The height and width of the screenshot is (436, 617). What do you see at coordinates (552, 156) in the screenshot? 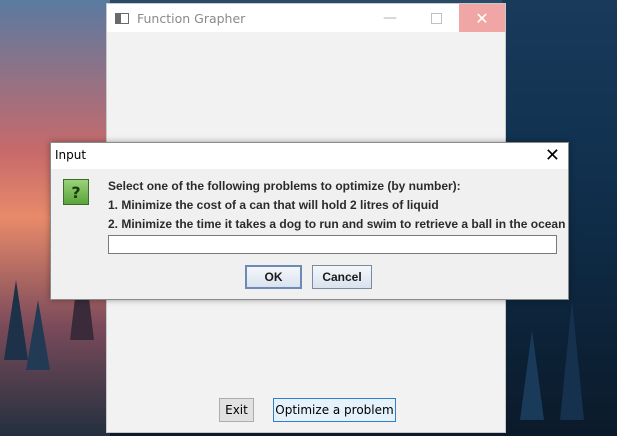
I see `dialog-close-icon: ✕` at bounding box center [552, 156].